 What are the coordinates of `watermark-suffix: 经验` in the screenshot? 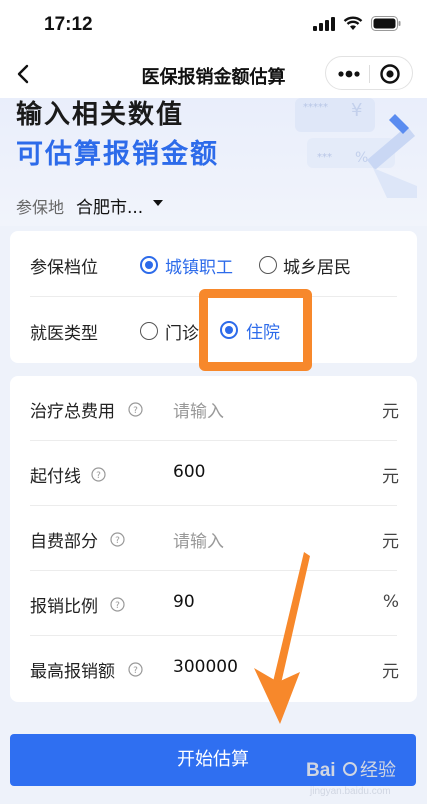 It's located at (378, 770).